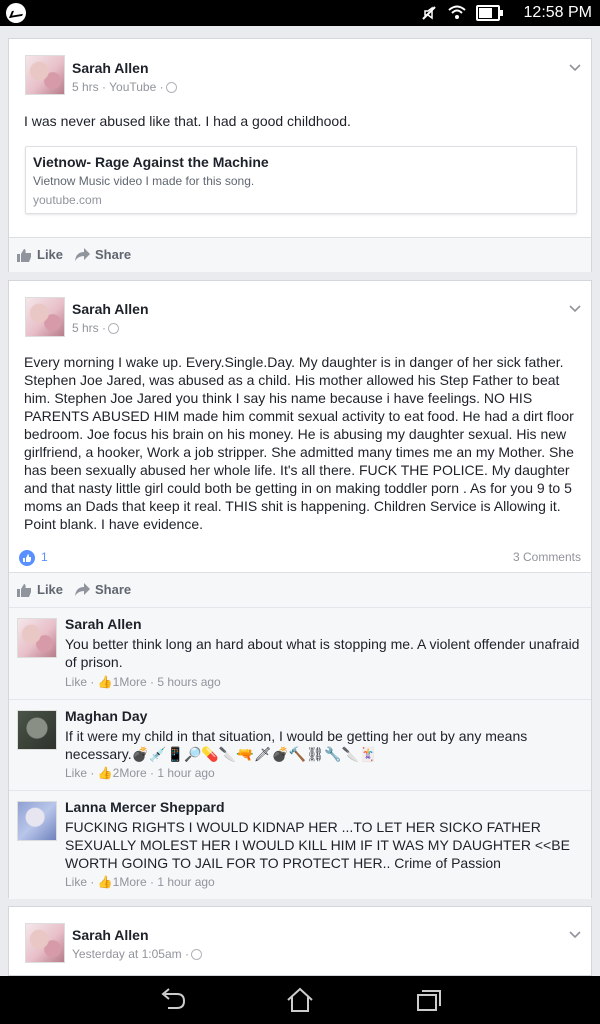 The height and width of the screenshot is (1024, 600). I want to click on post-card: Sarah Allen Yesterday at 1:05am ·, so click(300, 941).